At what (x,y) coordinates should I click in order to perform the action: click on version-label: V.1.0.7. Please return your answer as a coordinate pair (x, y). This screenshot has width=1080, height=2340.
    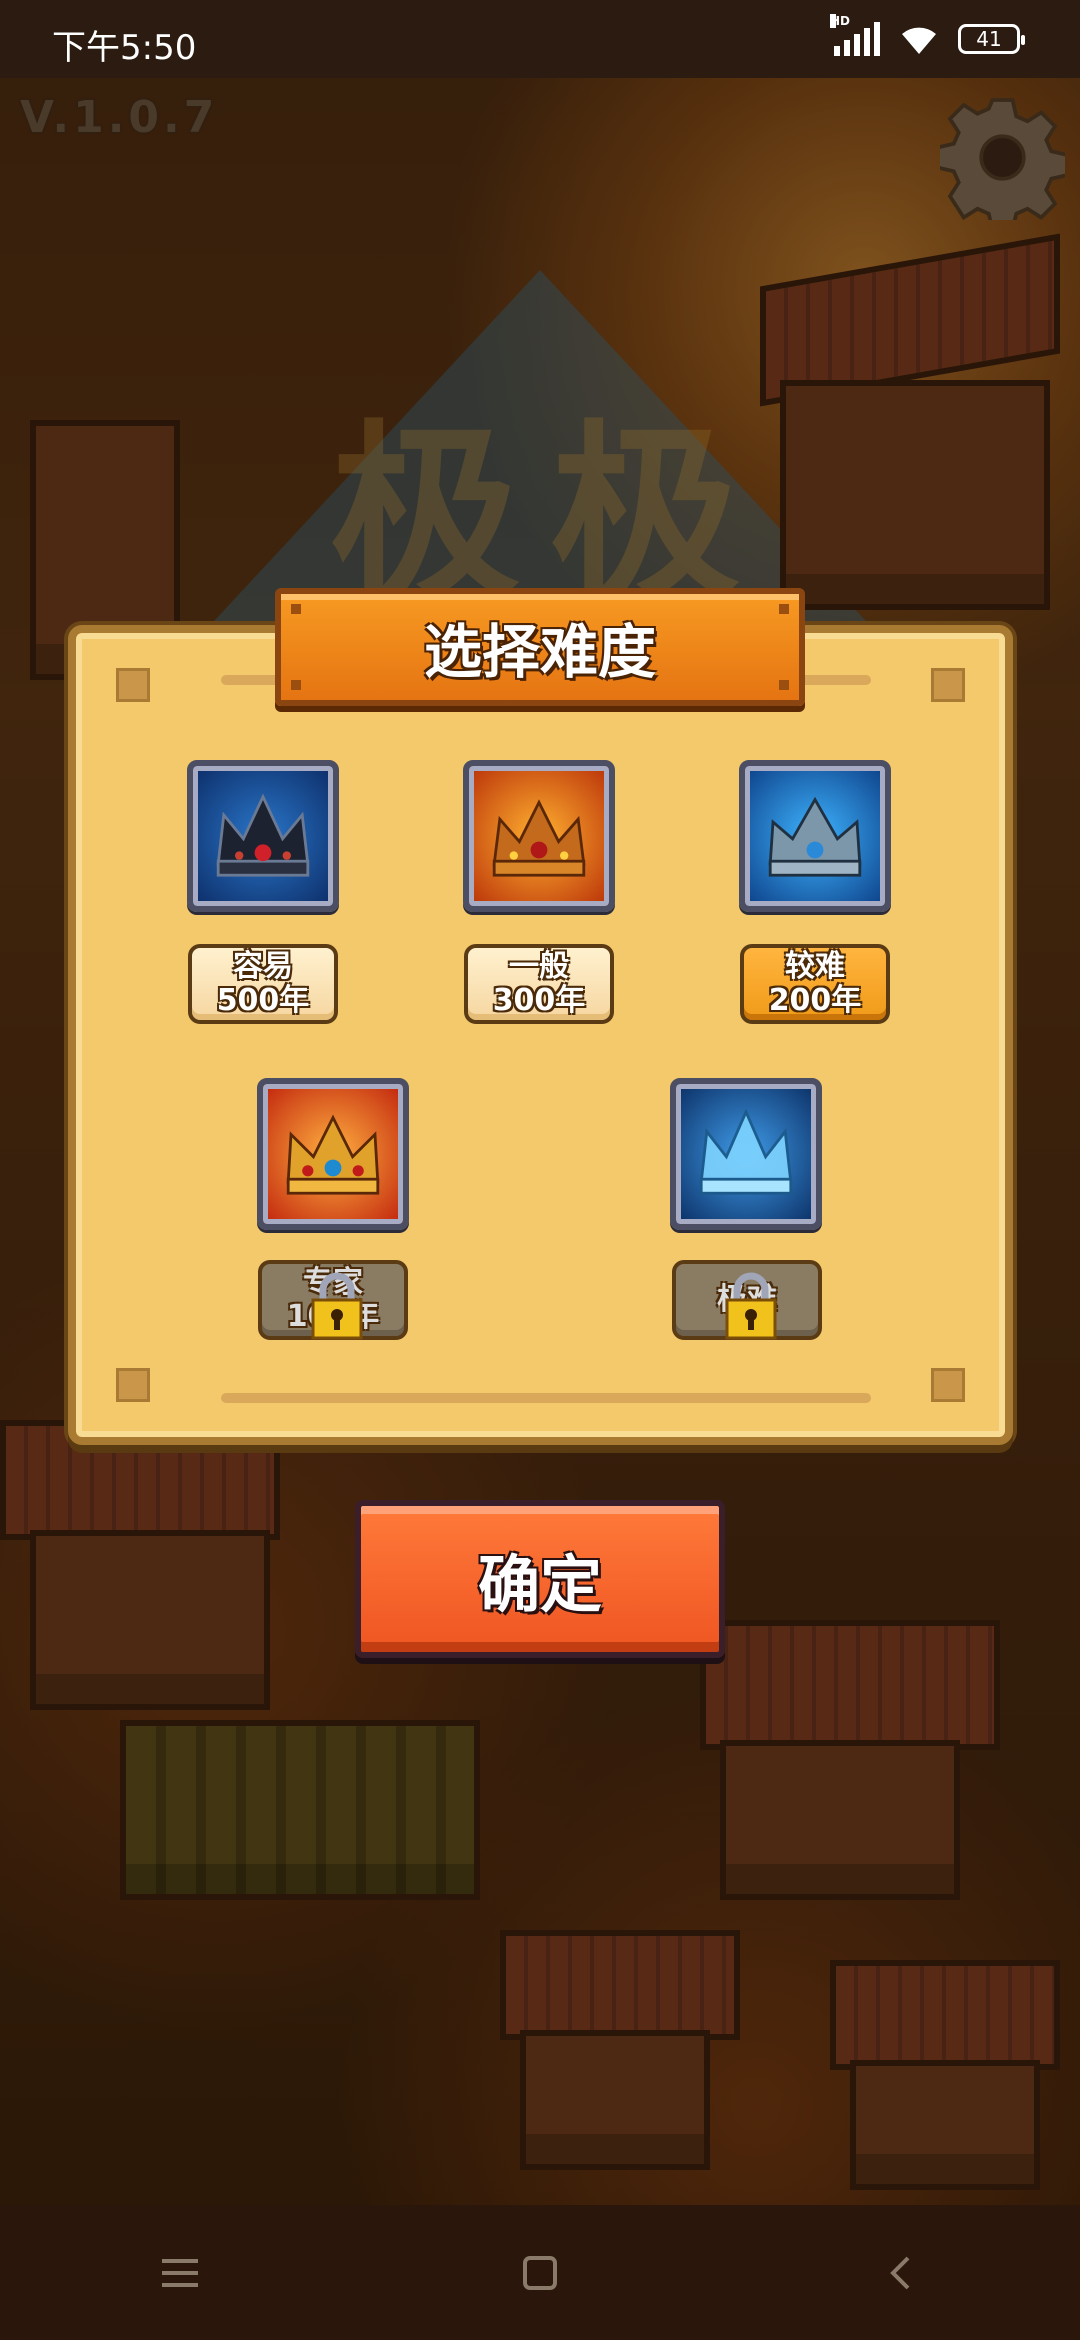
    Looking at the image, I should click on (119, 117).